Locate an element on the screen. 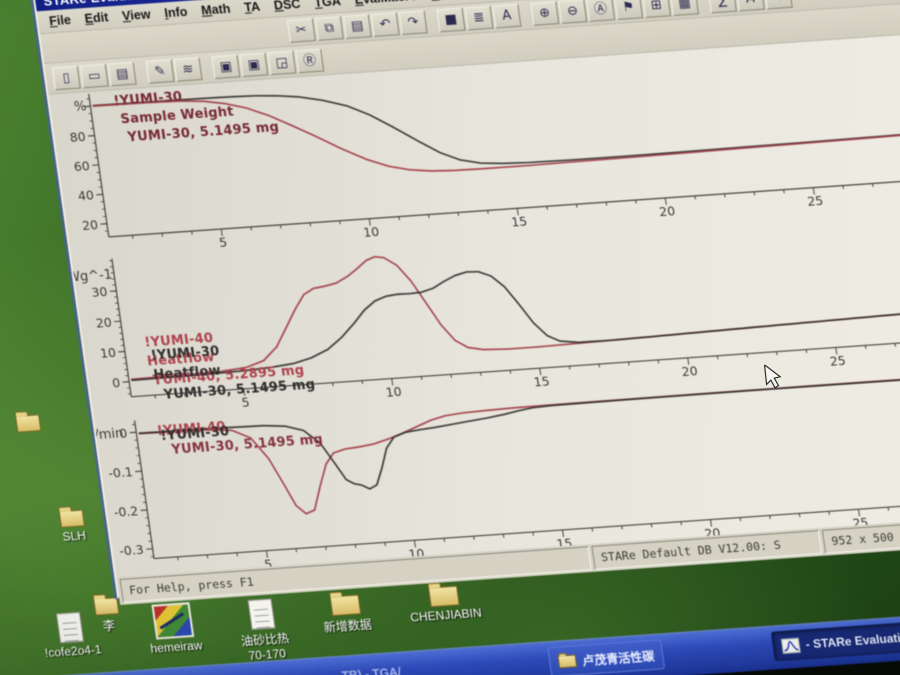 The height and width of the screenshot is (675, 900). toolbar-glyph: ▭ is located at coordinates (94, 75).